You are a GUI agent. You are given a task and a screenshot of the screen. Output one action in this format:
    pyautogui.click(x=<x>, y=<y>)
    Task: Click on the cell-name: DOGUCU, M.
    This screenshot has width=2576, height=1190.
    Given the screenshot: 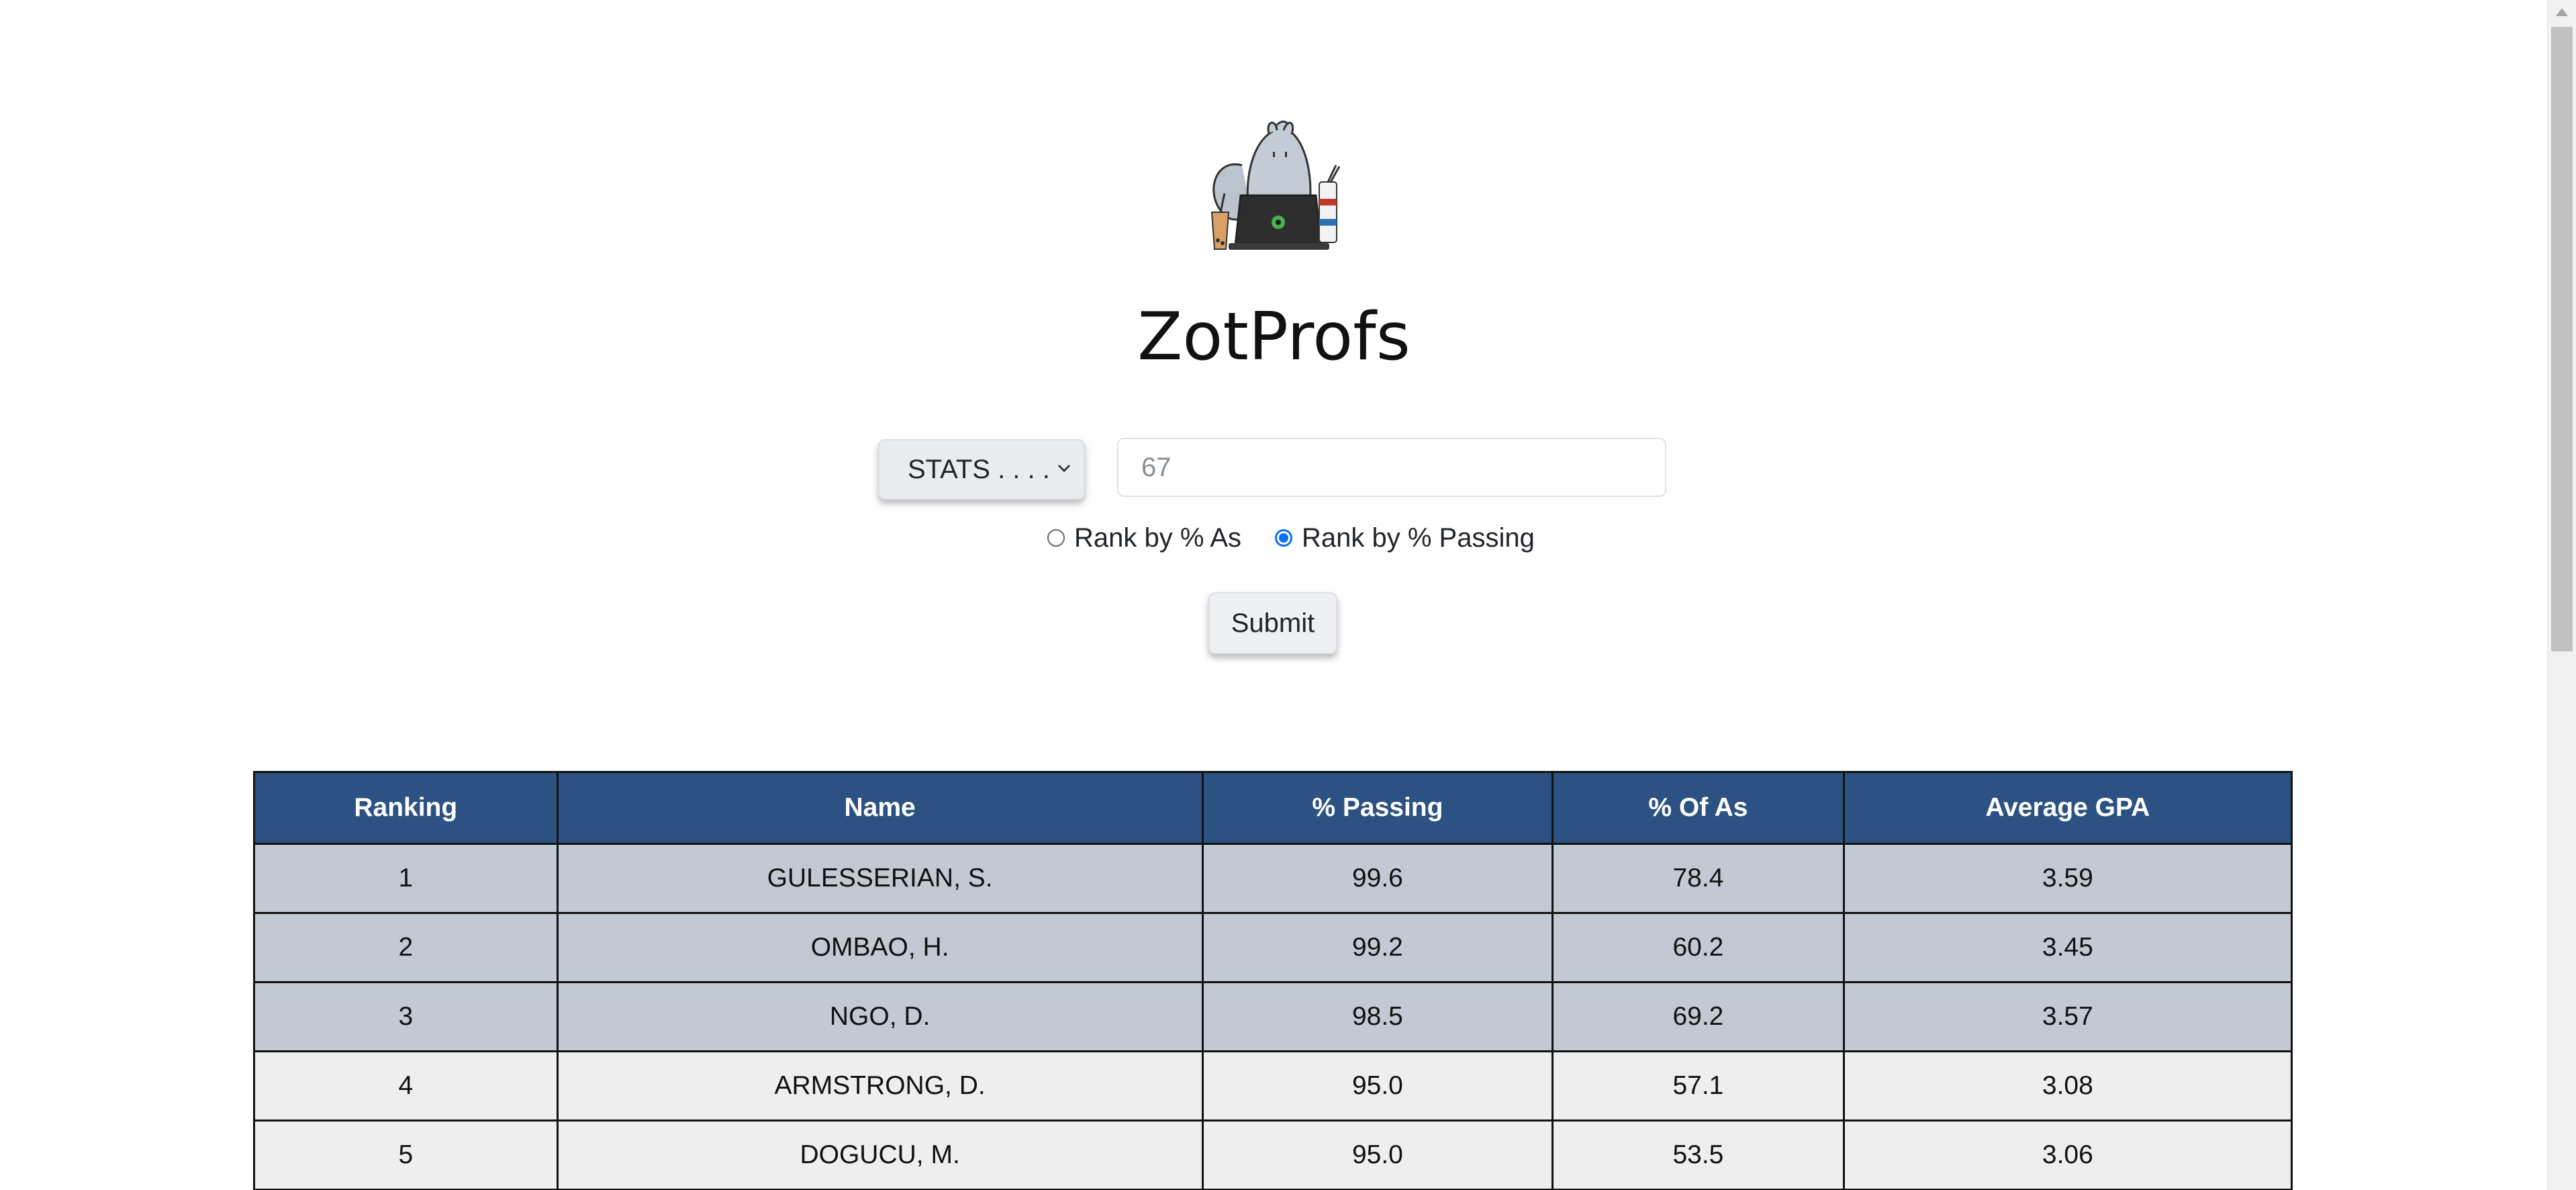 What is the action you would take?
    pyautogui.click(x=880, y=1154)
    